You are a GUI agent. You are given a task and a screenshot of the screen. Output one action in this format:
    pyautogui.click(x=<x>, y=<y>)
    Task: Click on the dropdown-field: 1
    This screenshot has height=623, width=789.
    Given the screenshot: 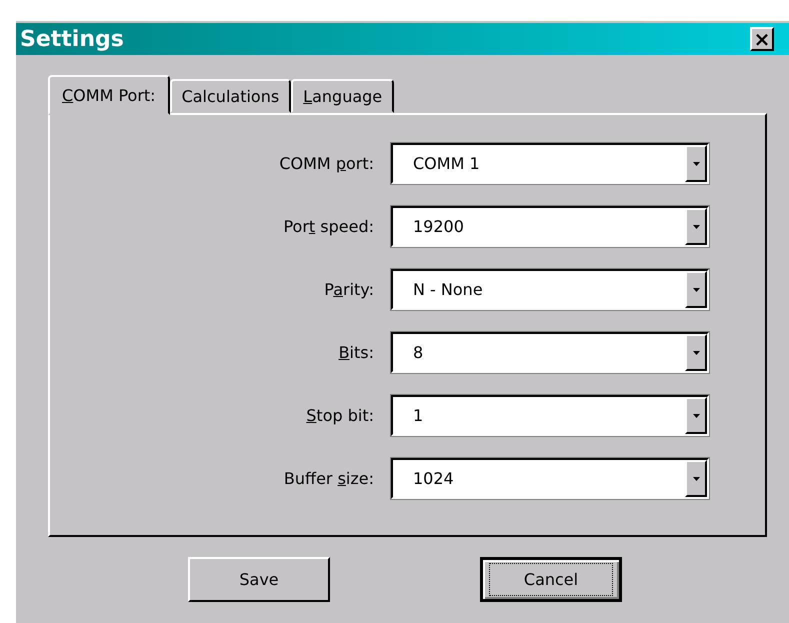 What is the action you would take?
    pyautogui.click(x=550, y=415)
    